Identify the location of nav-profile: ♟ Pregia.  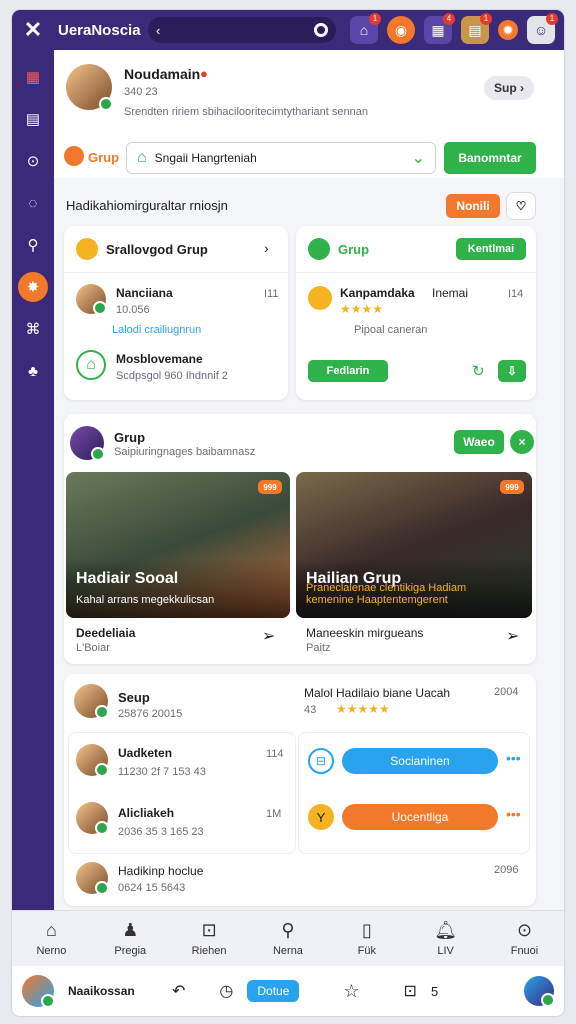
(130, 938).